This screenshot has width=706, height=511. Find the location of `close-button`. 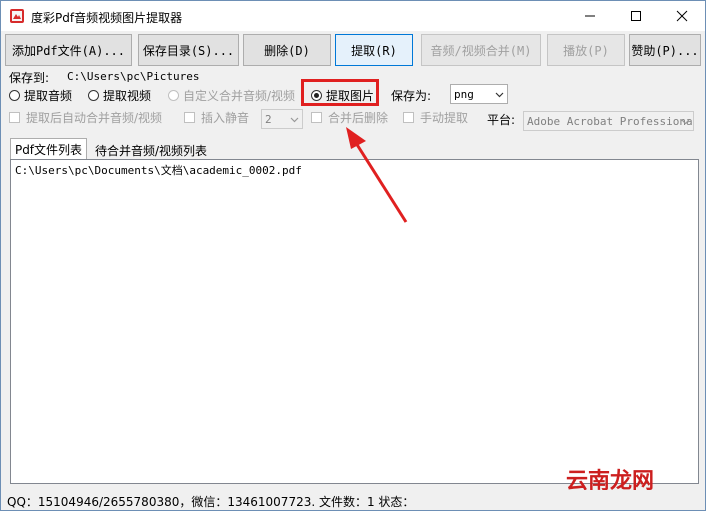

close-button is located at coordinates (682, 16).